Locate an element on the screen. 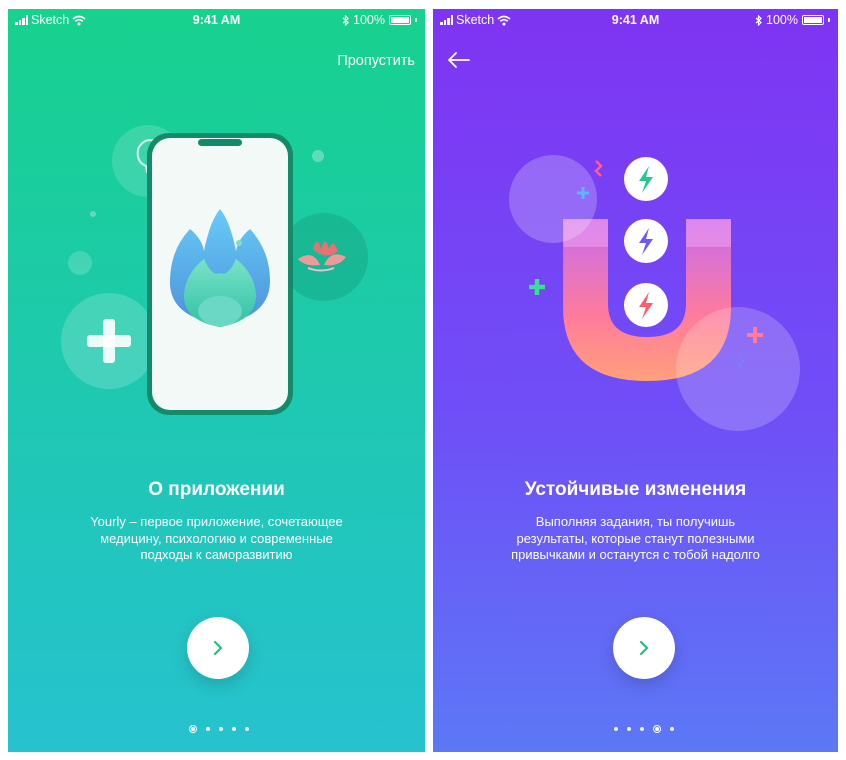  app-illustration is located at coordinates (214, 270).